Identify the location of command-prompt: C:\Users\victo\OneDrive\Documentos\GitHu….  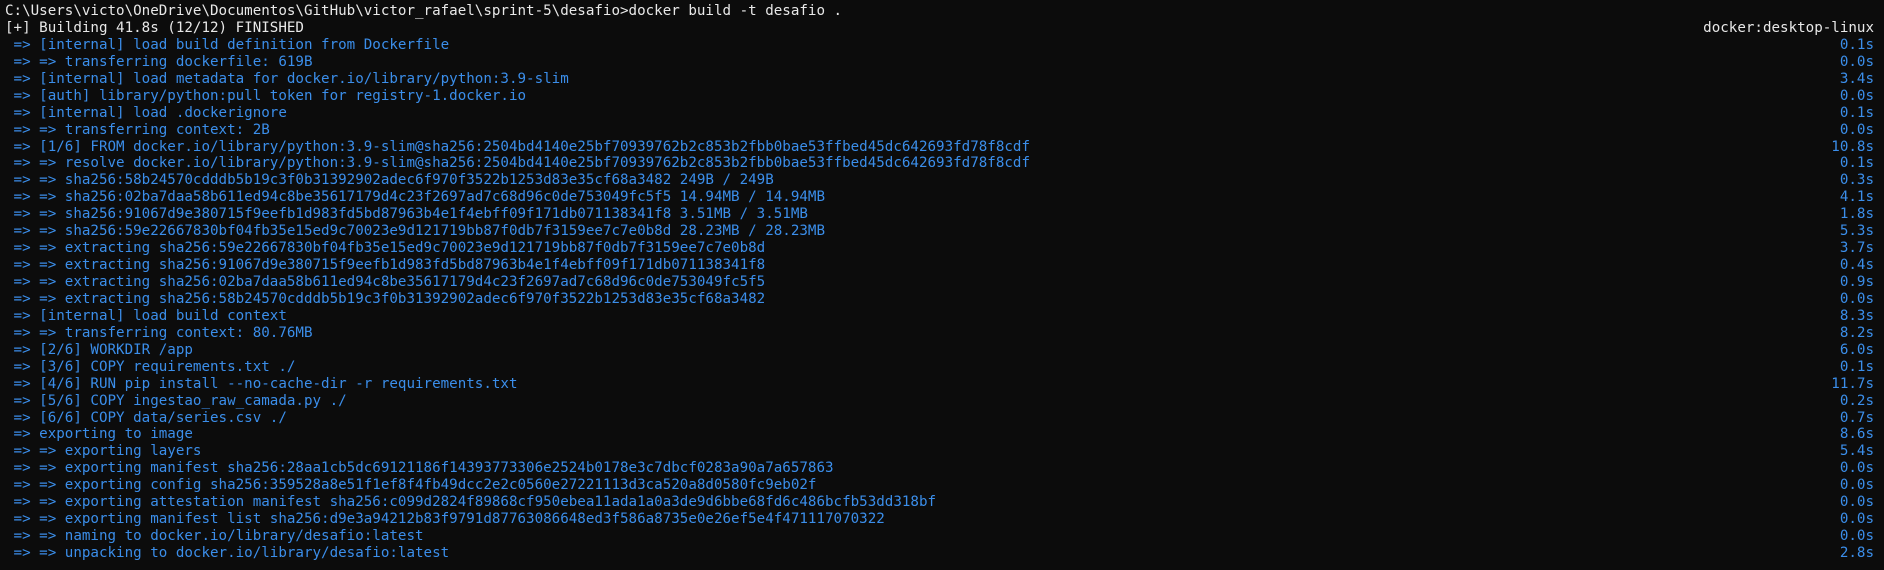
(424, 11).